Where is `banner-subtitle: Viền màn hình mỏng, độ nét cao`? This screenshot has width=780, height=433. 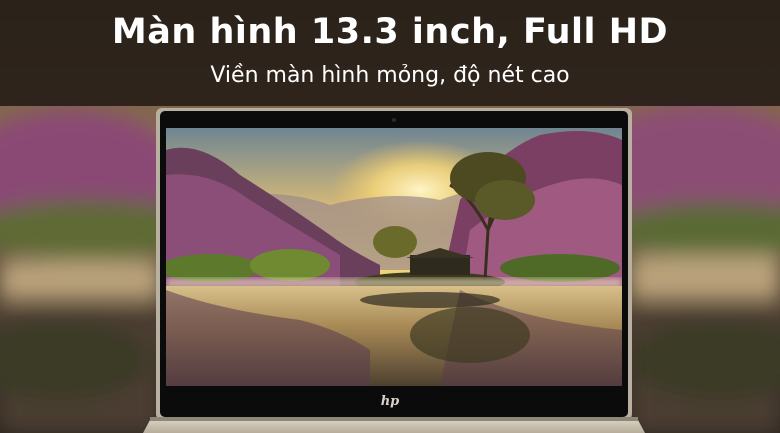 banner-subtitle: Viền màn hình mỏng, độ nét cao is located at coordinates (390, 75).